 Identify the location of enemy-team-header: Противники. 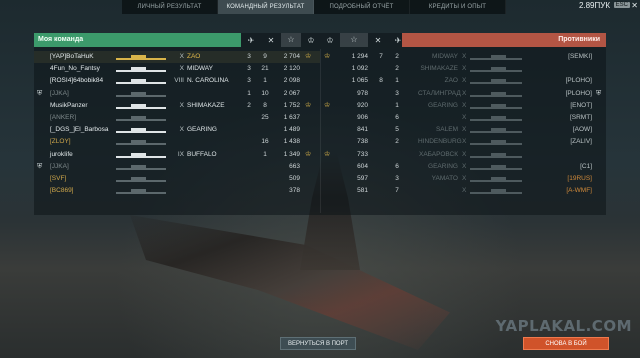
(504, 40).